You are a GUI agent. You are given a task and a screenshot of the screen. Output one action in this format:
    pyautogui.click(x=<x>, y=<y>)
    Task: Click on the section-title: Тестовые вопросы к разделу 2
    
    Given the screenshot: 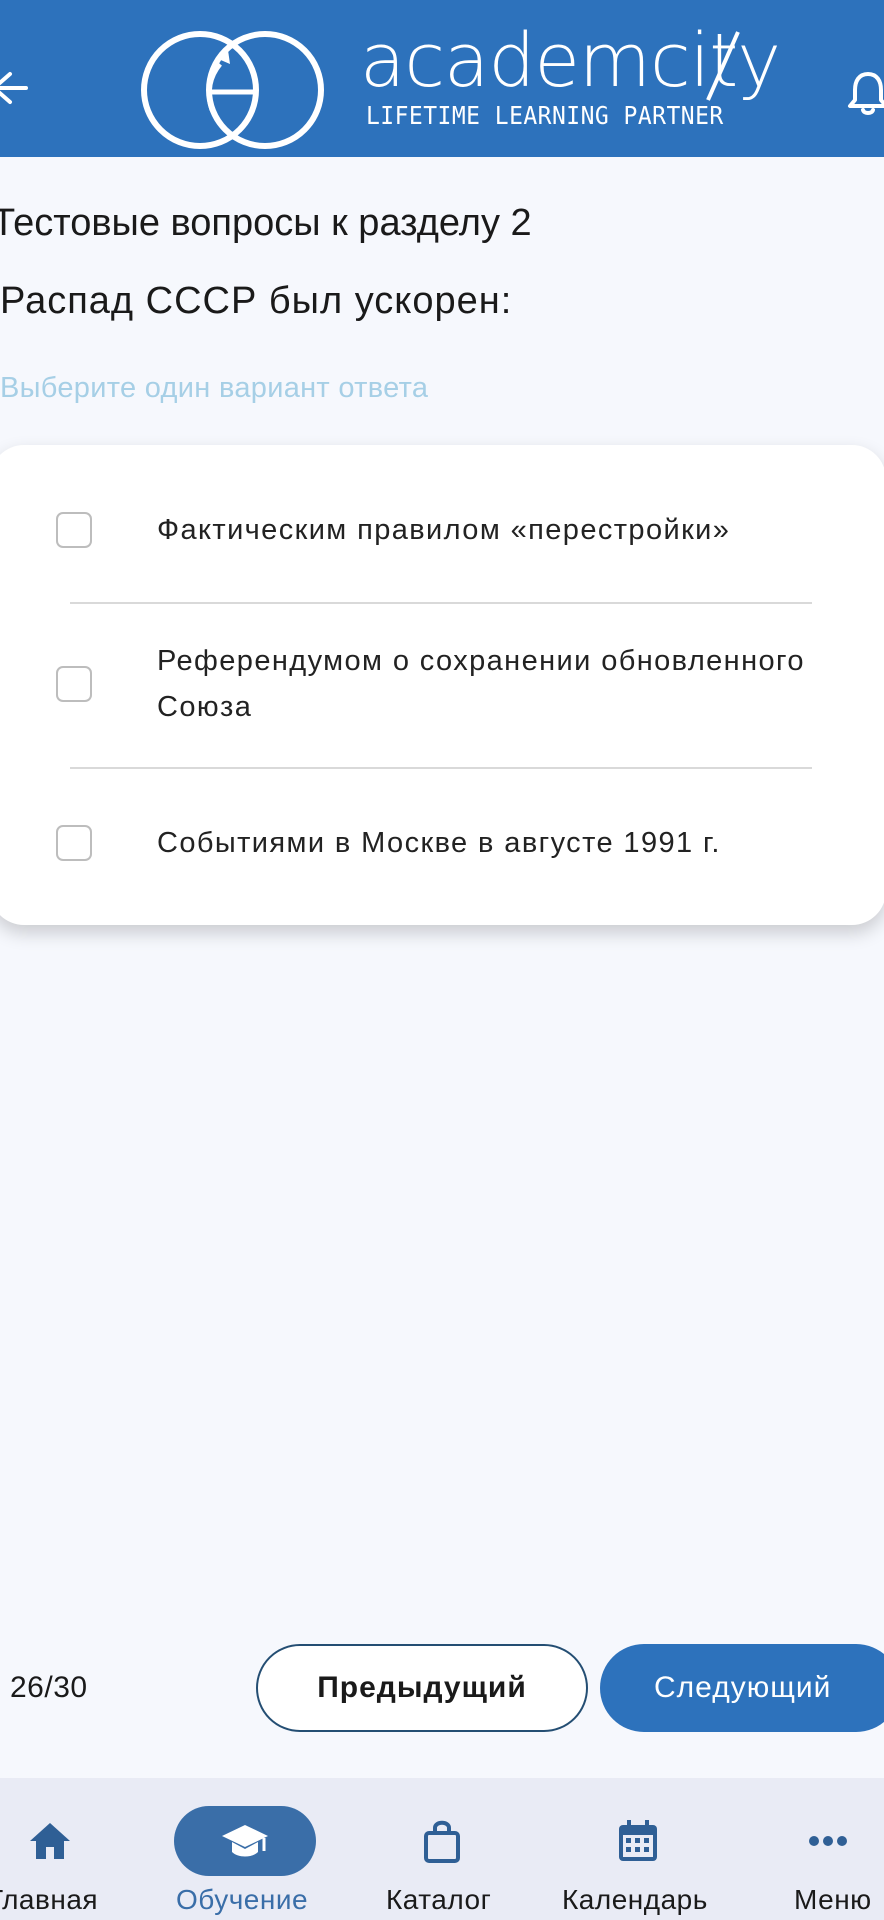 What is the action you would take?
    pyautogui.click(x=266, y=223)
    